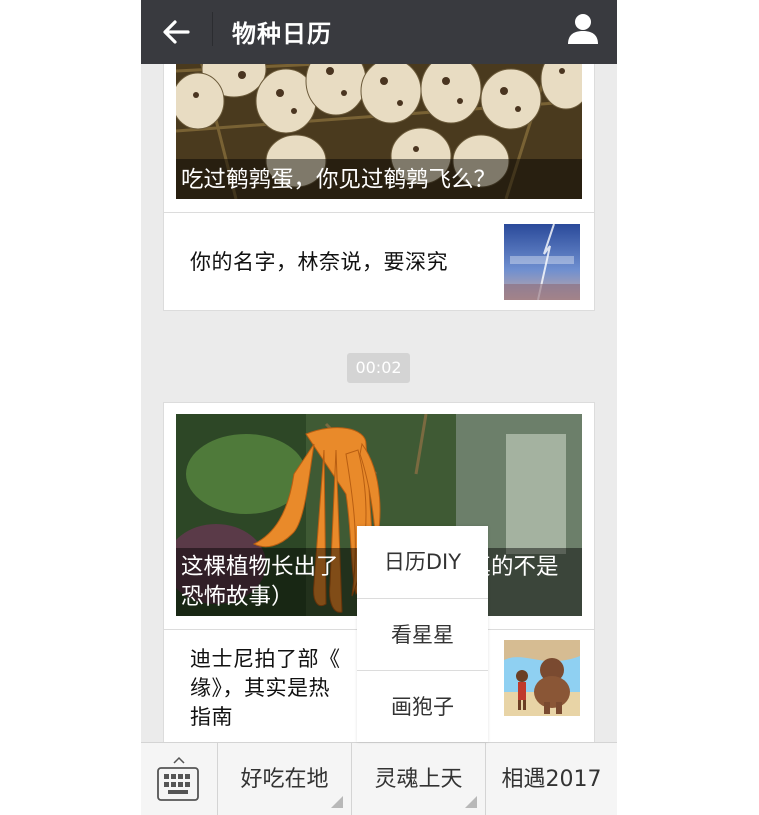 Image resolution: width=759 pixels, height=815 pixels. I want to click on menu-tab-label: 好吃在地, so click(284, 779).